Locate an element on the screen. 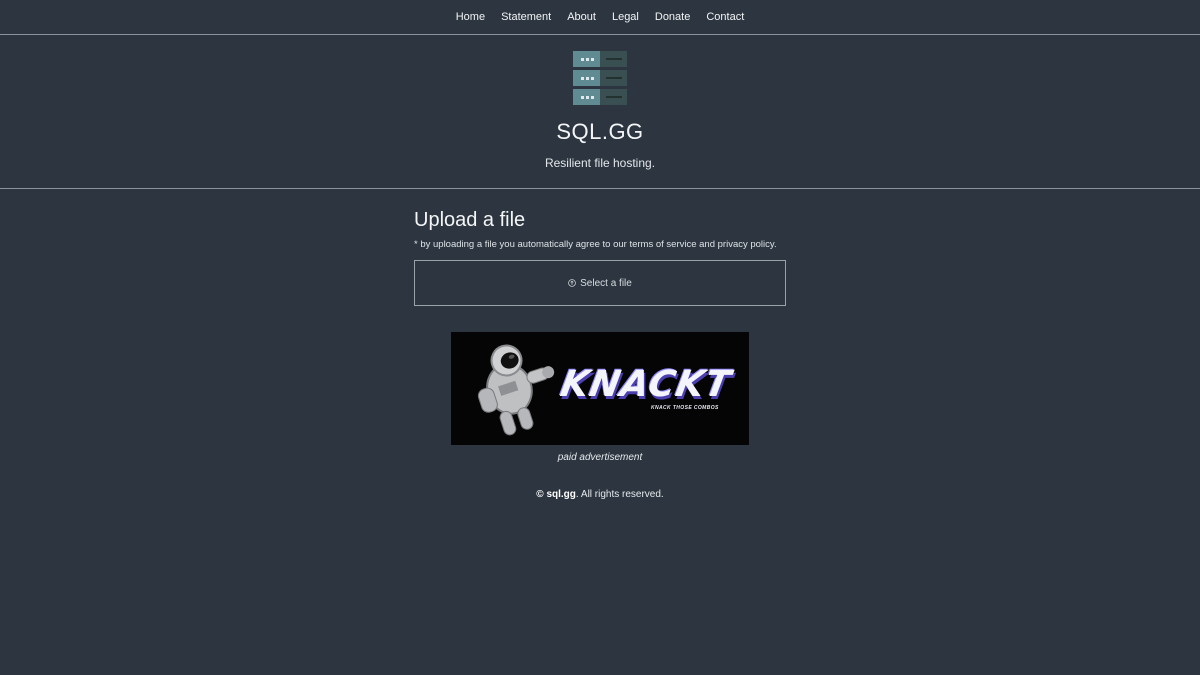 This screenshot has height=675, width=1200. footer-brand: © sql.gg is located at coordinates (556, 494).